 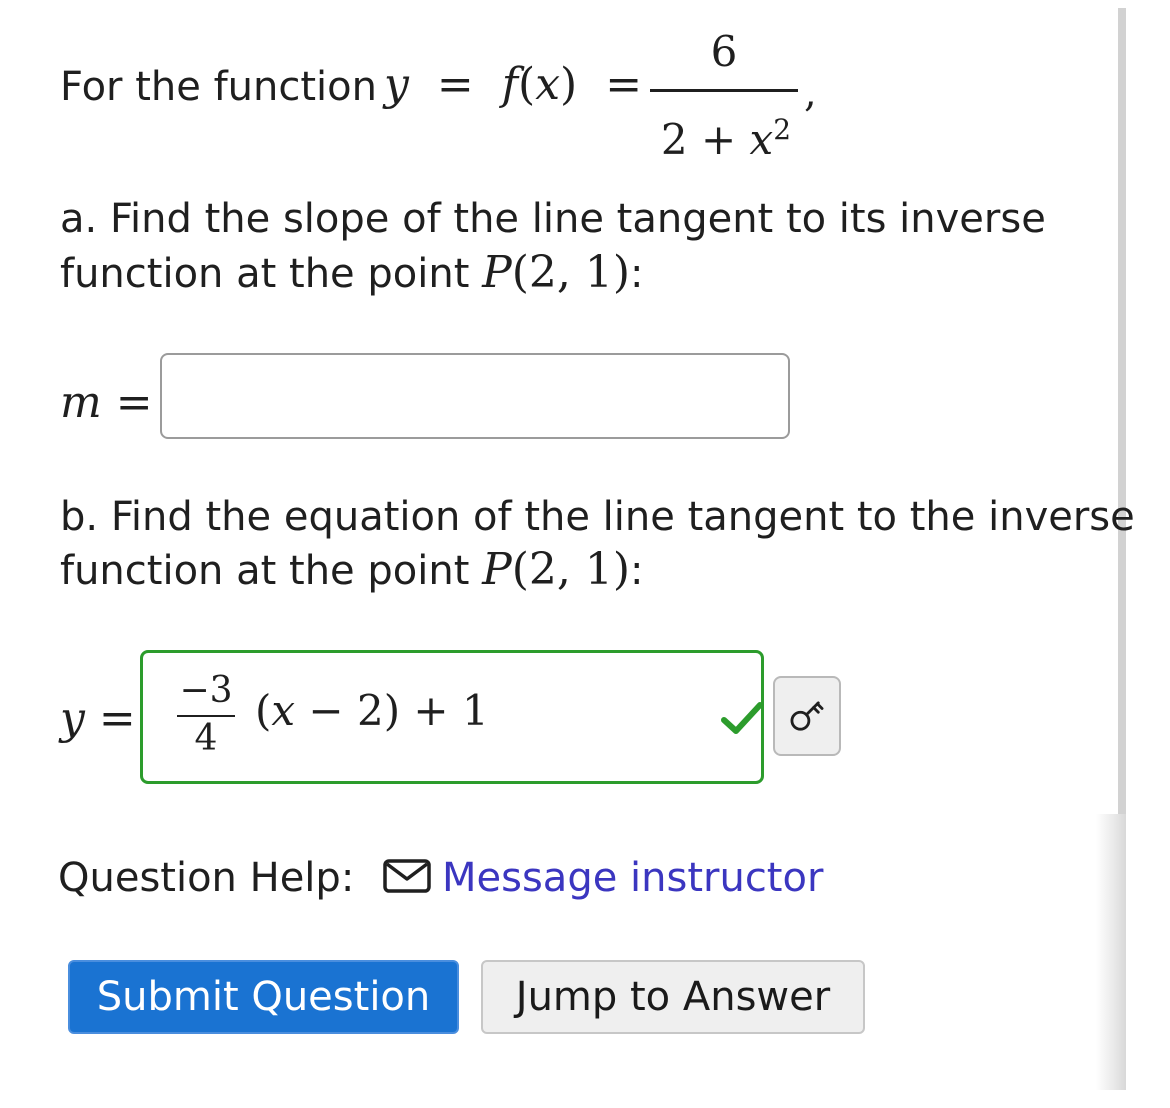 What do you see at coordinates (263, 997) in the screenshot?
I see `submit-question-button: Submit Question` at bounding box center [263, 997].